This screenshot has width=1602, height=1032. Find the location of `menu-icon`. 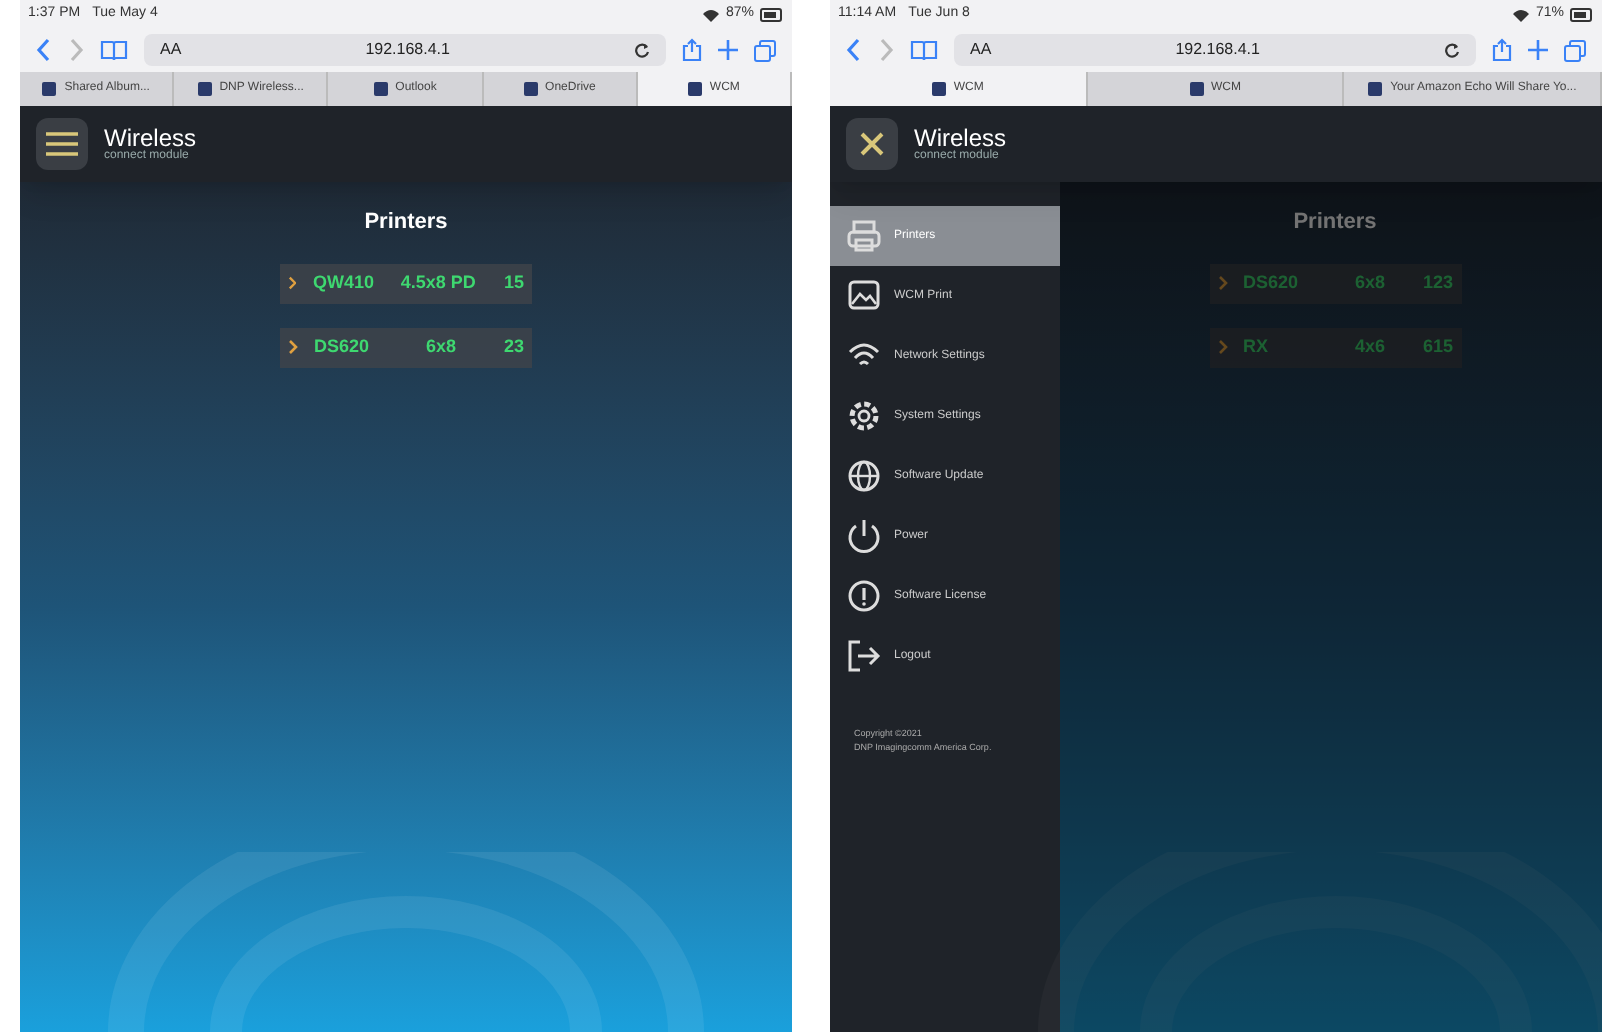

menu-icon is located at coordinates (62, 144).